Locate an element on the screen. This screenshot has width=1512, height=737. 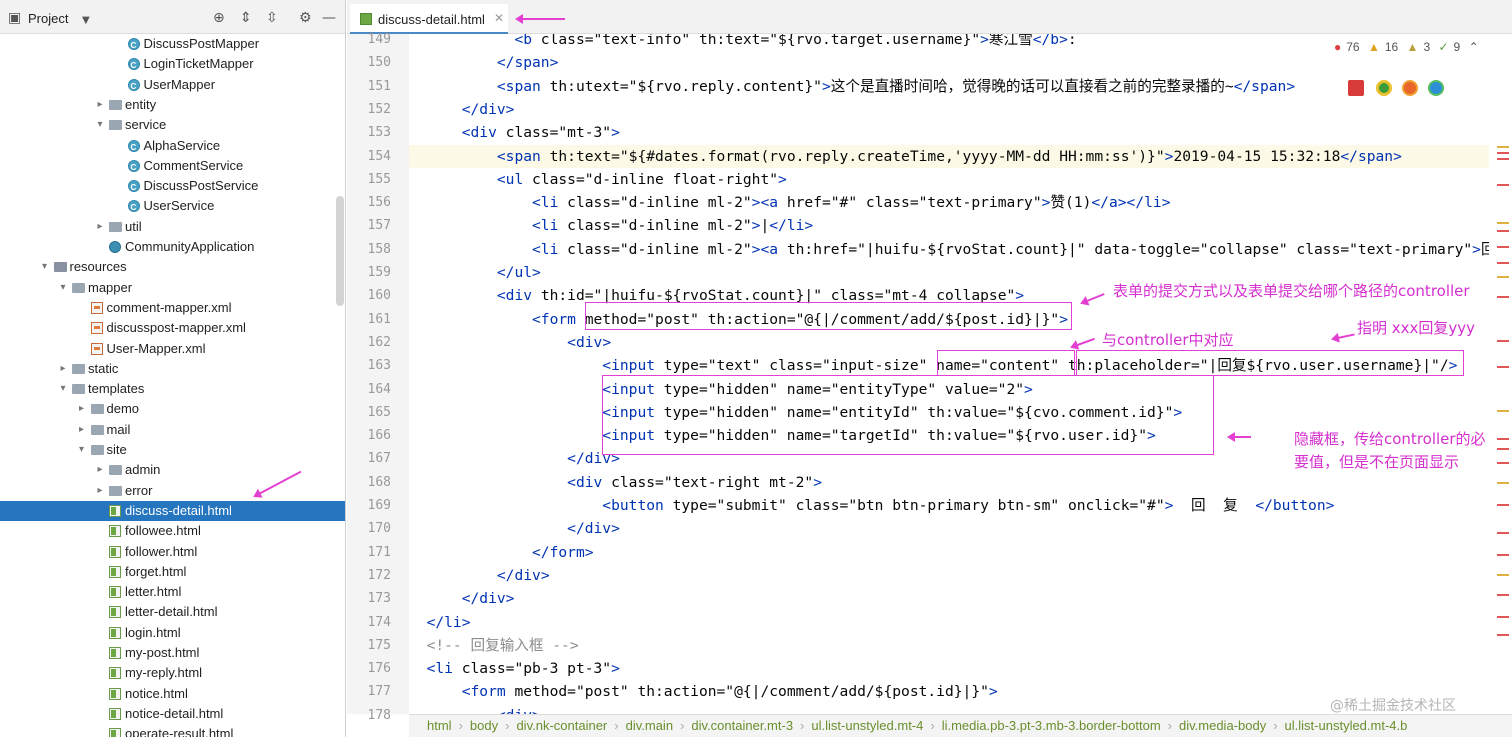
tree-item: DiscussPostService is located at coordinates (172, 187).